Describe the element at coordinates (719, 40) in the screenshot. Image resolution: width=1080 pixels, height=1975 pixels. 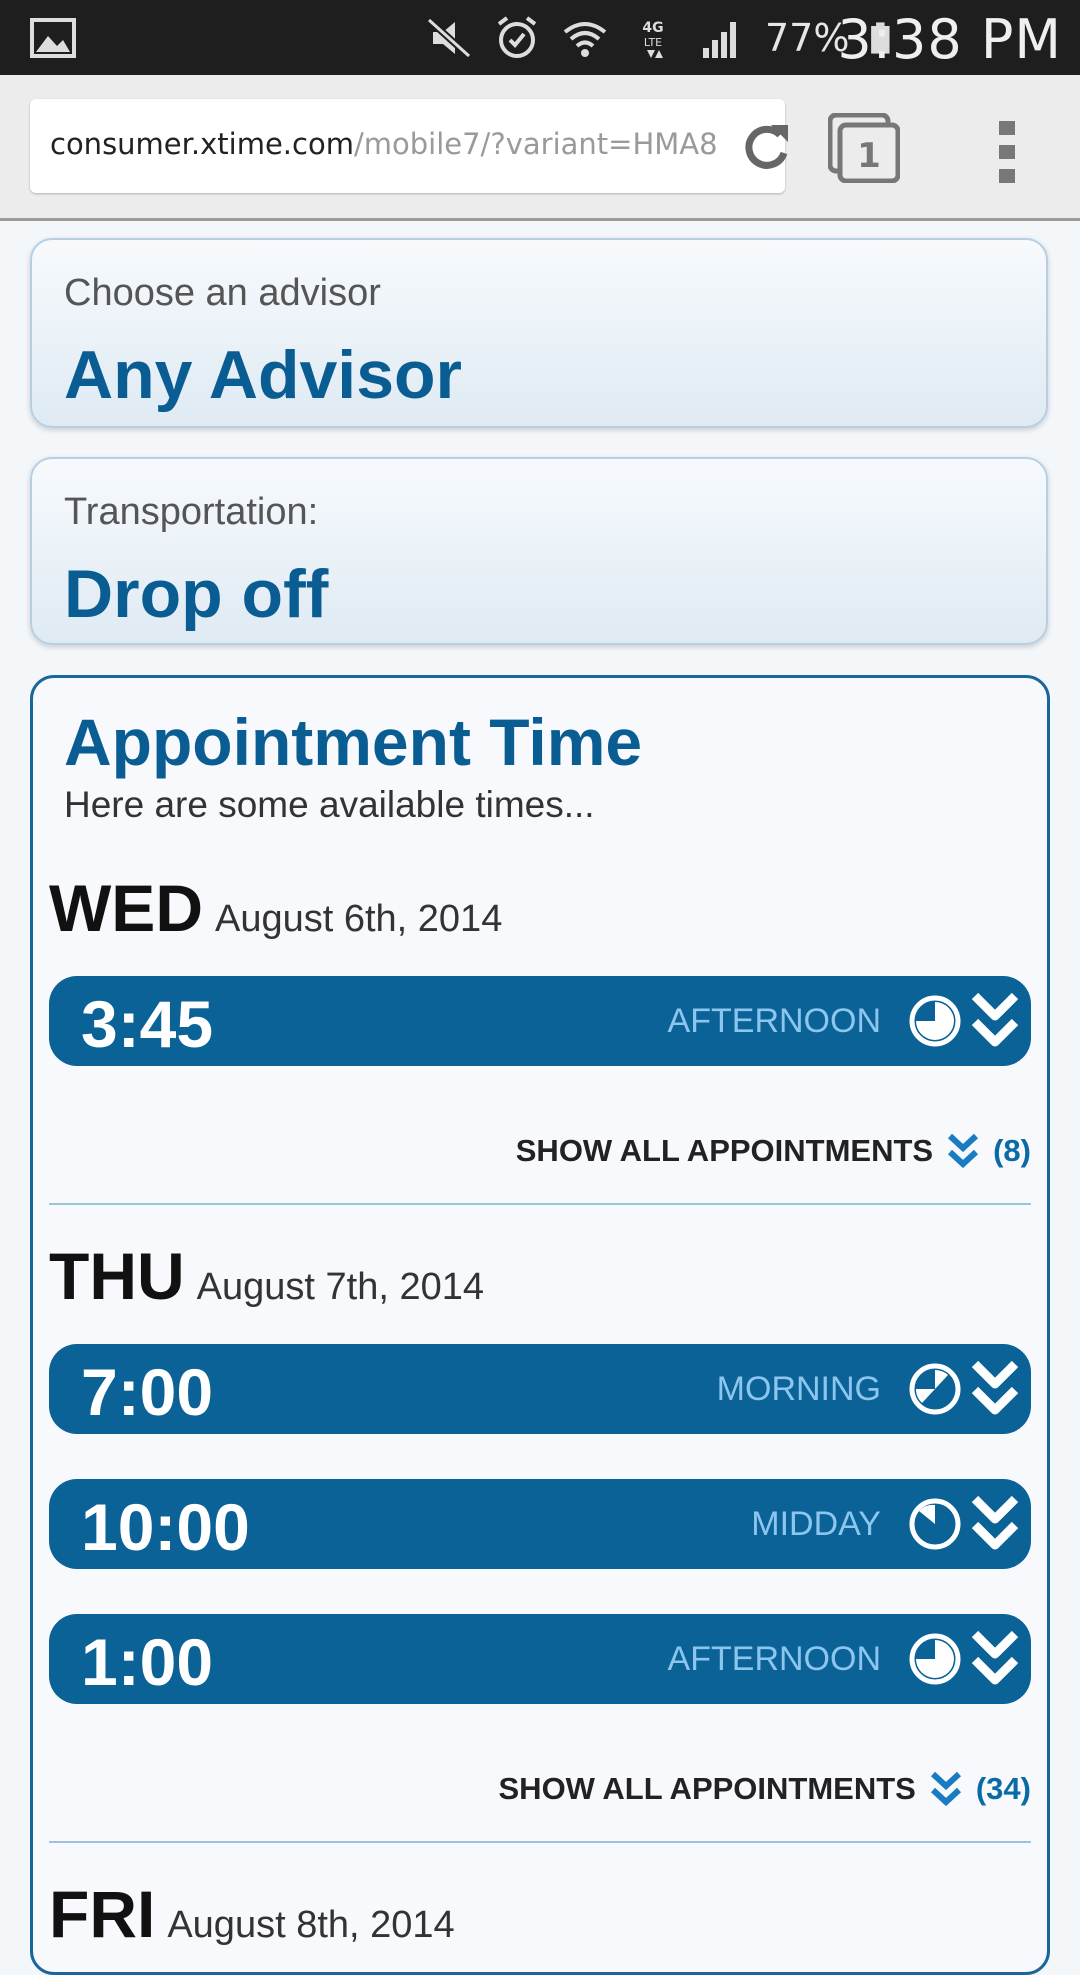
I see `signal-icon` at that location.